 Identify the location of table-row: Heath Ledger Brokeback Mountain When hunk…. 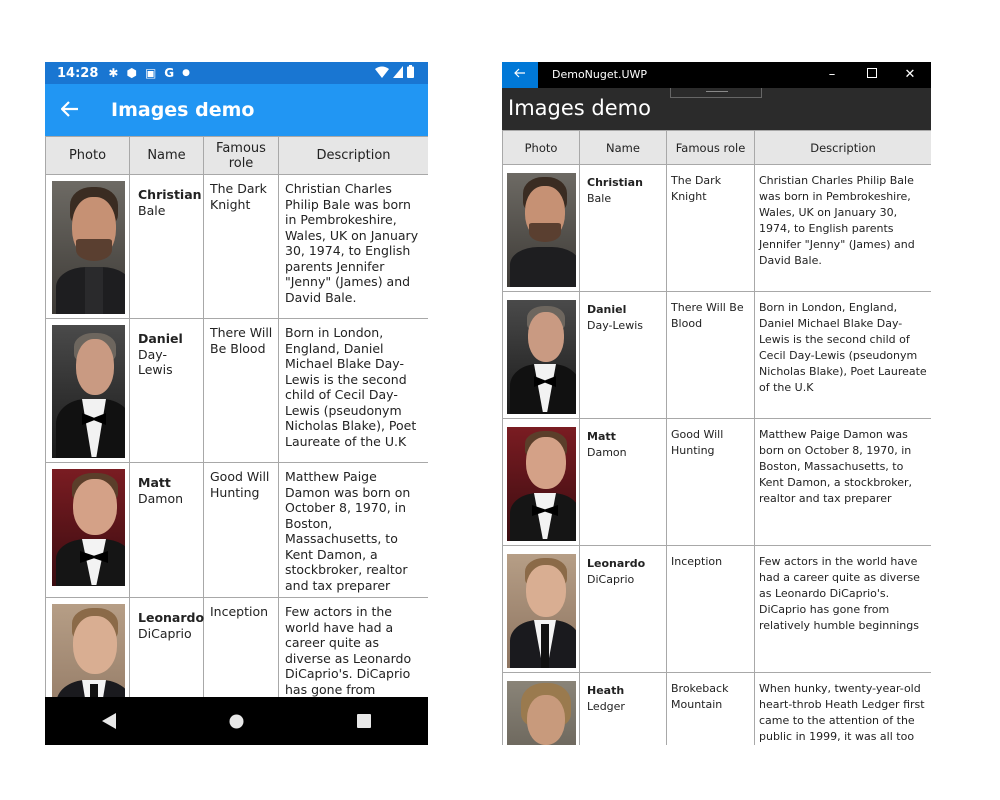
(716, 708).